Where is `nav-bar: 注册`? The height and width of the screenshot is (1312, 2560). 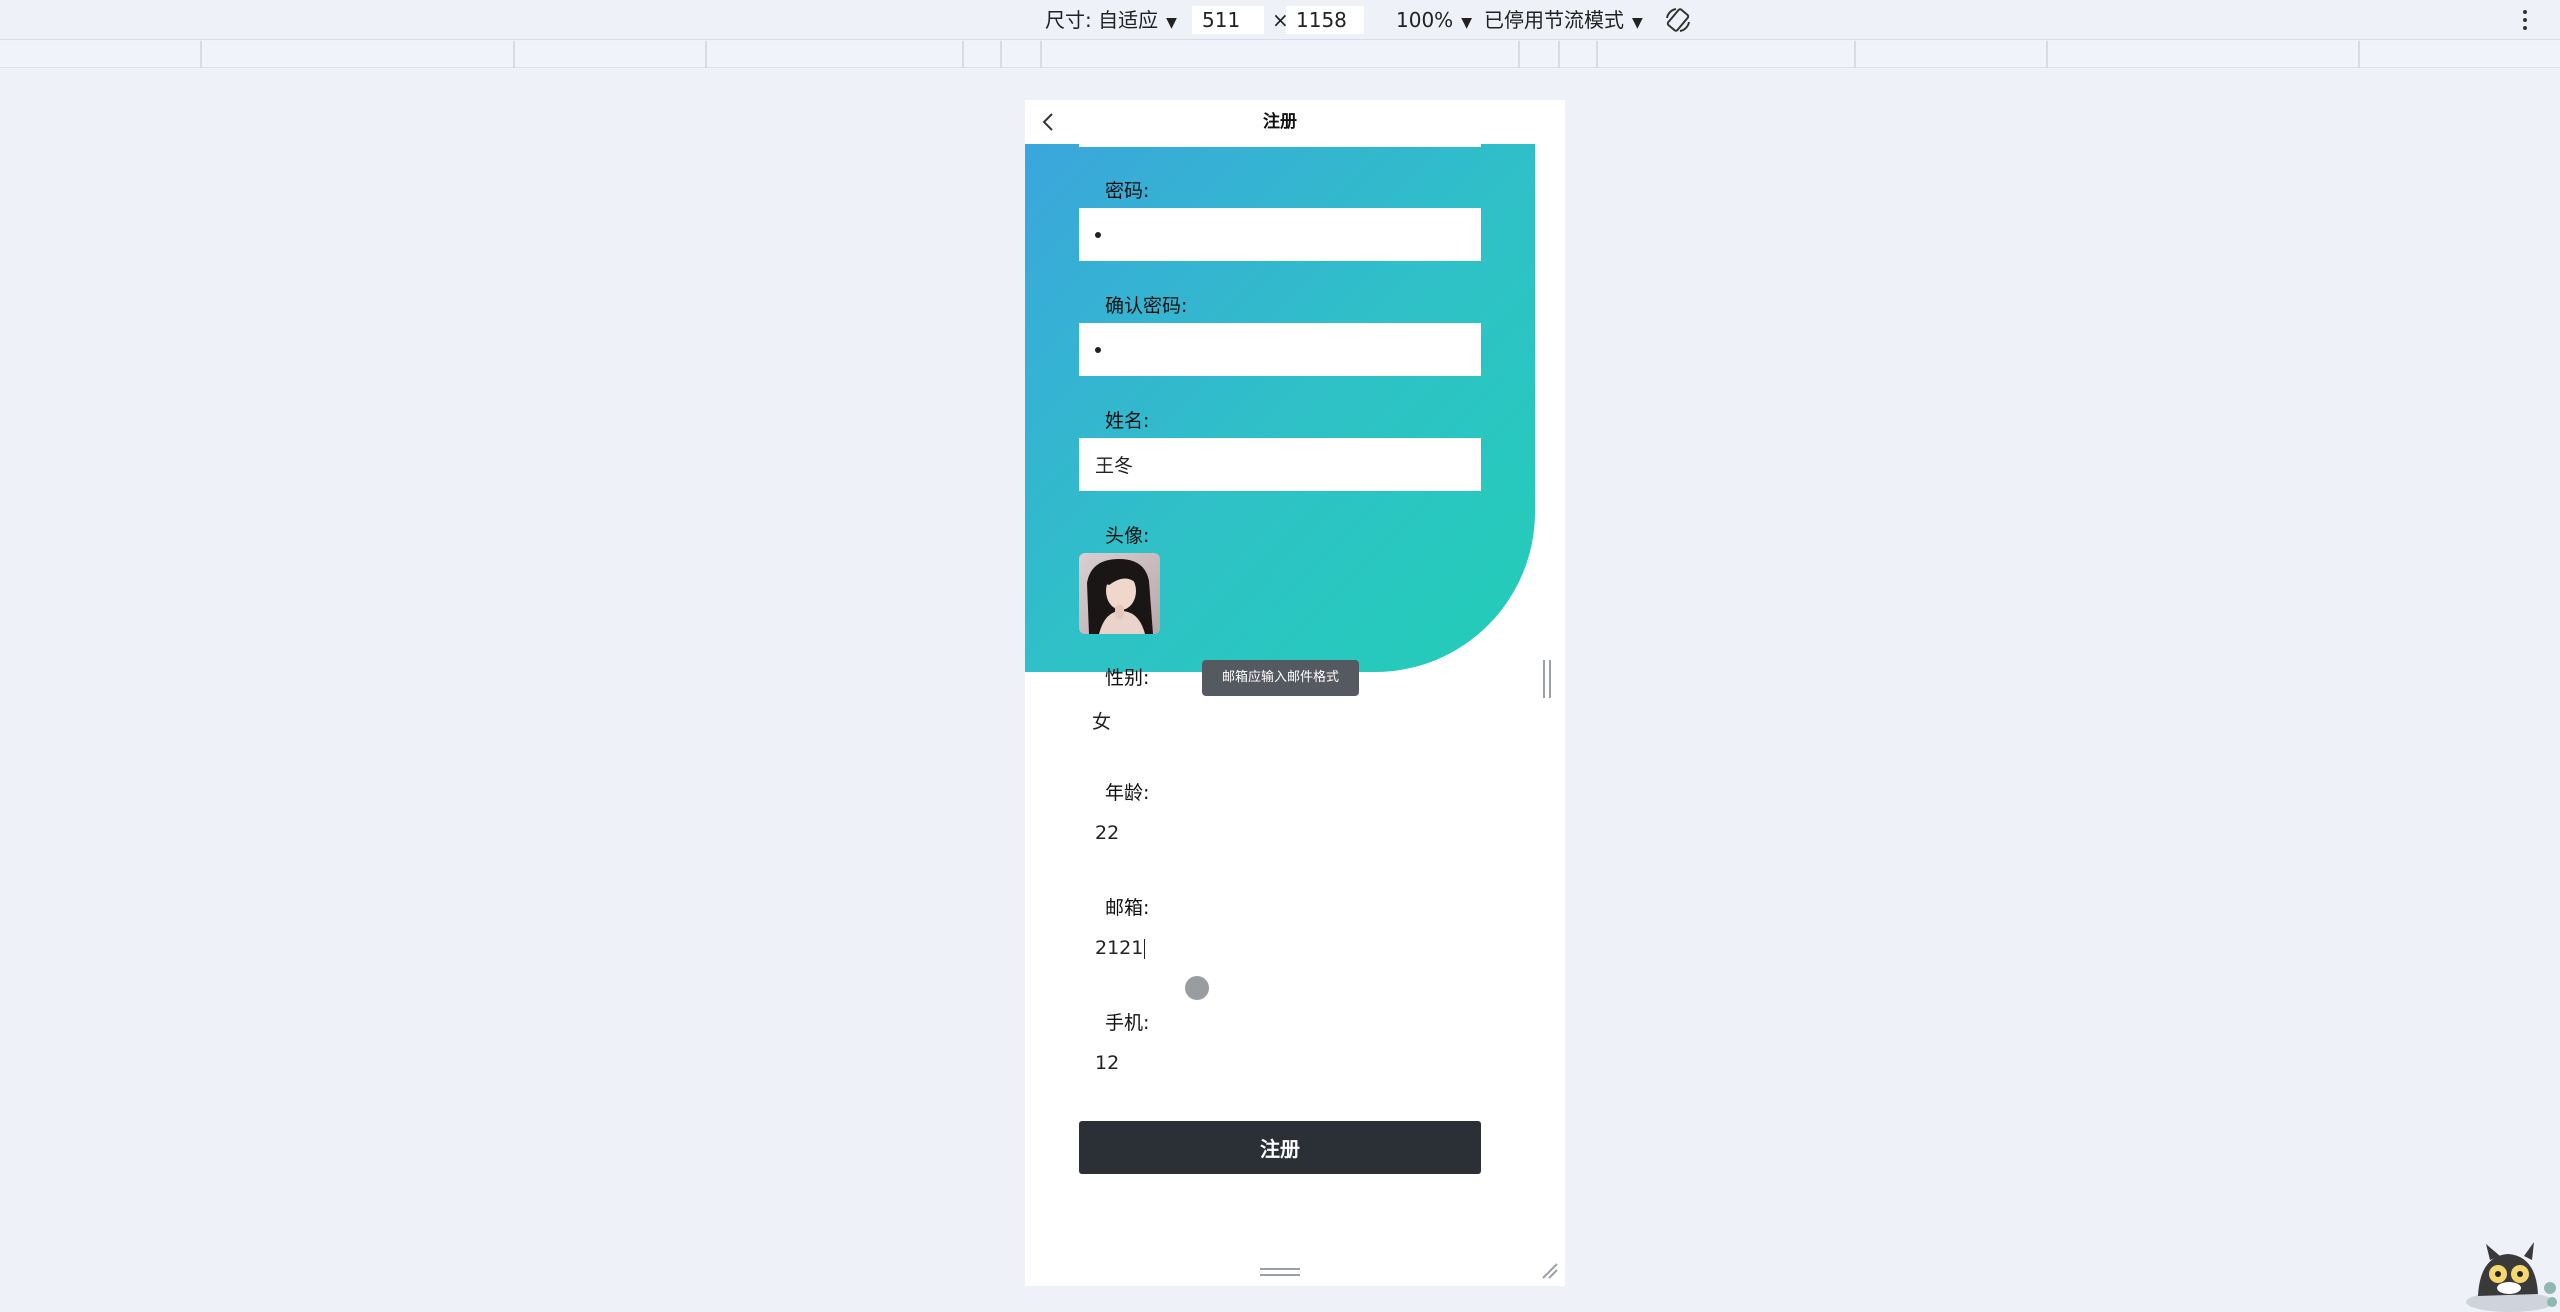
nav-bar: 注册 is located at coordinates (1280, 122).